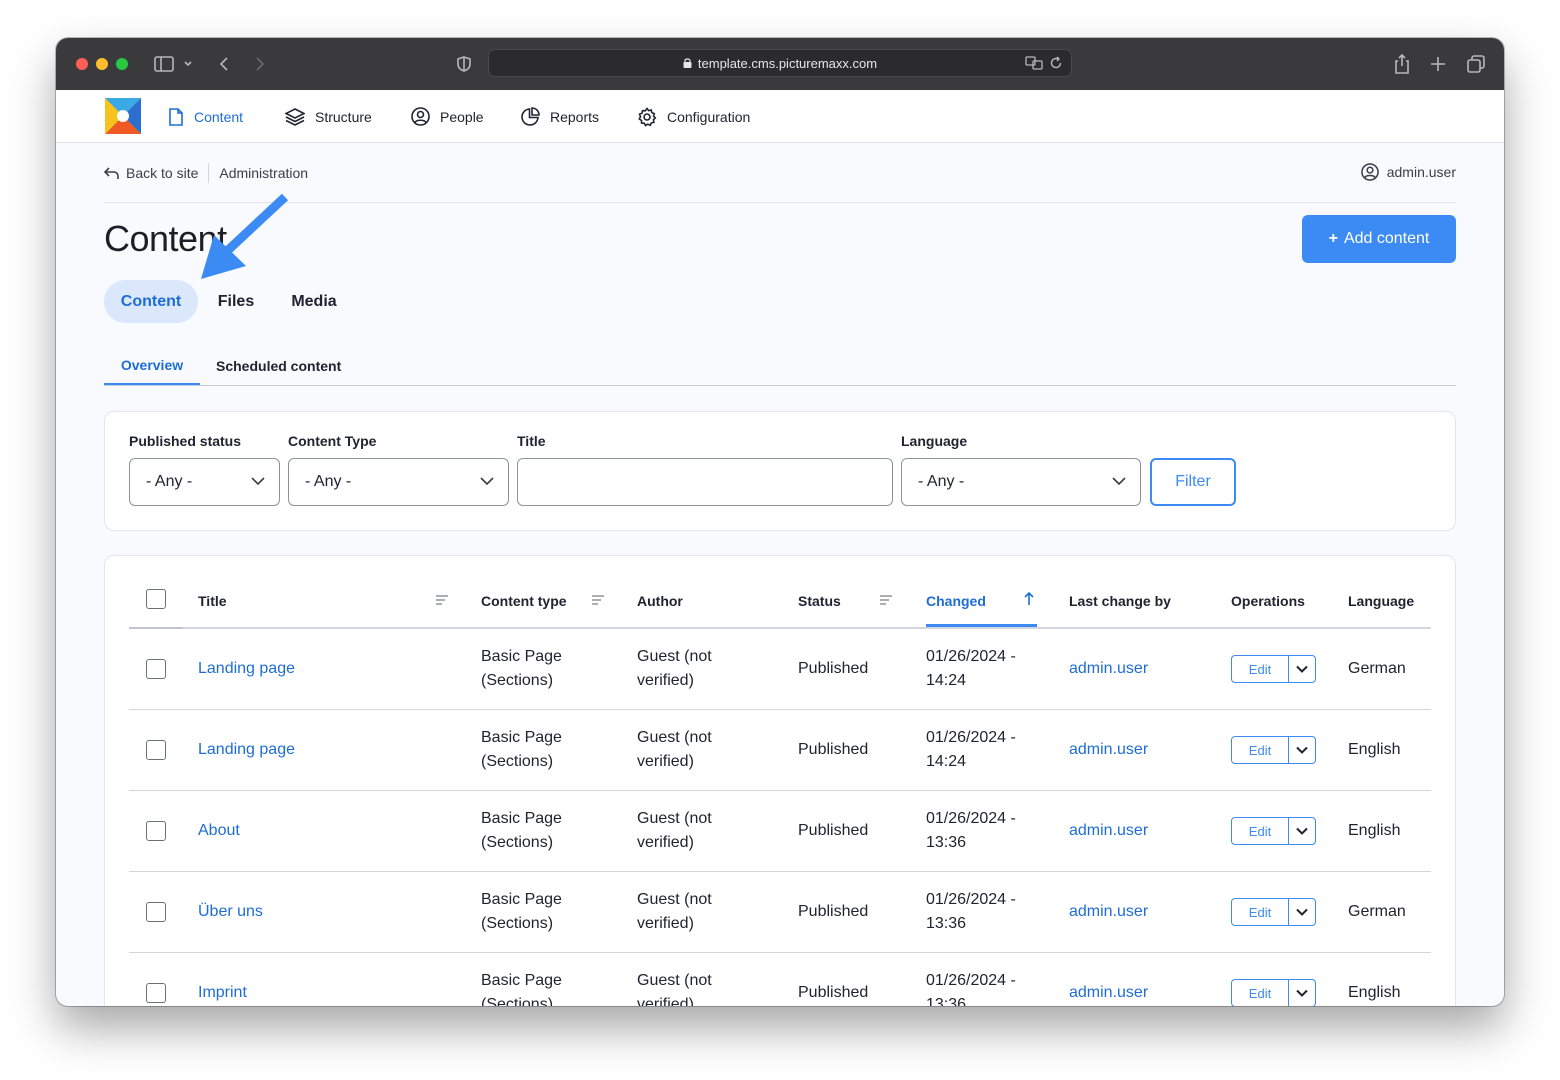 The height and width of the screenshot is (1080, 1560). What do you see at coordinates (245, 236) in the screenshot?
I see `annotation-arrow-icon` at bounding box center [245, 236].